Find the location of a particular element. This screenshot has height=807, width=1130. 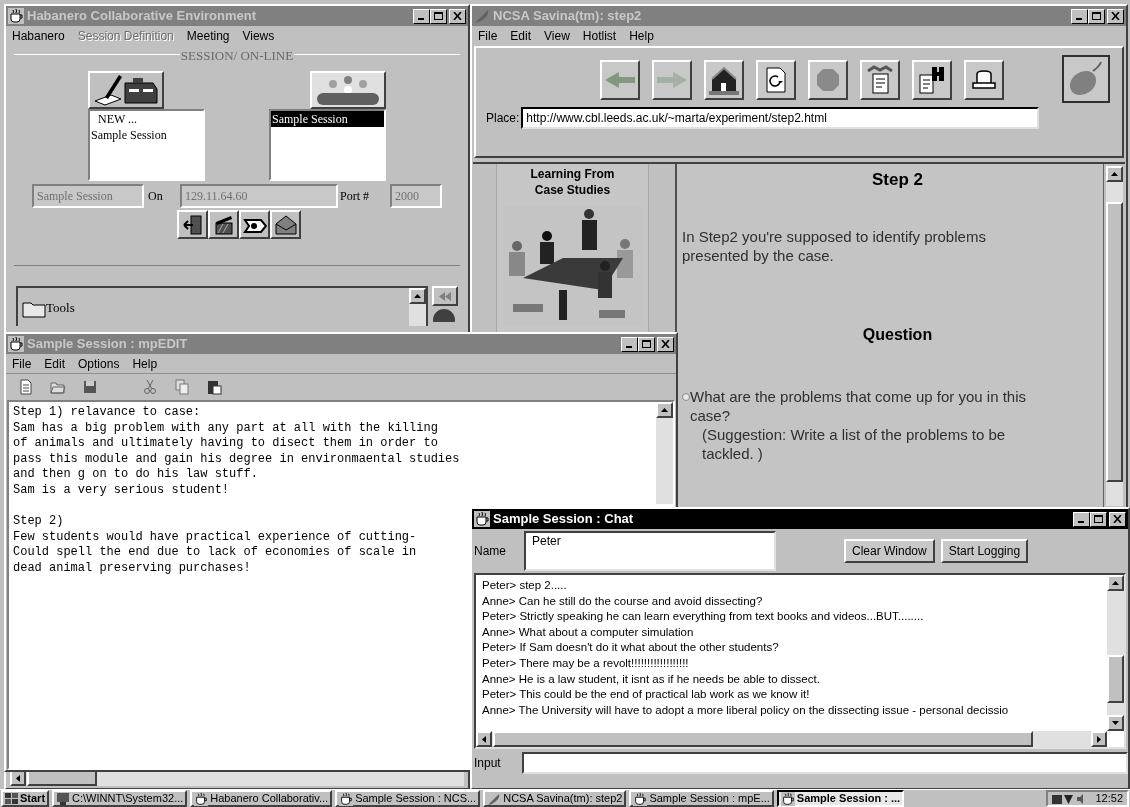

back-arrow-icon is located at coordinates (620, 80).